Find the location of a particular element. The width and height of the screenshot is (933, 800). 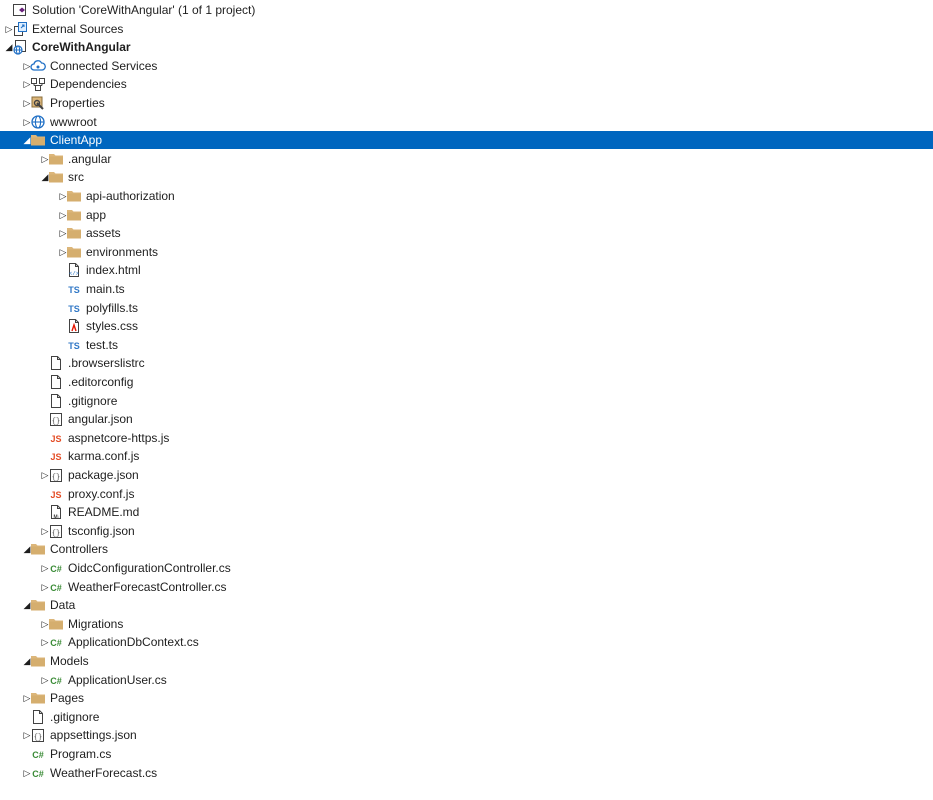

tree-row: ▷ C# ApplicationUser.cs is located at coordinates (466, 680).